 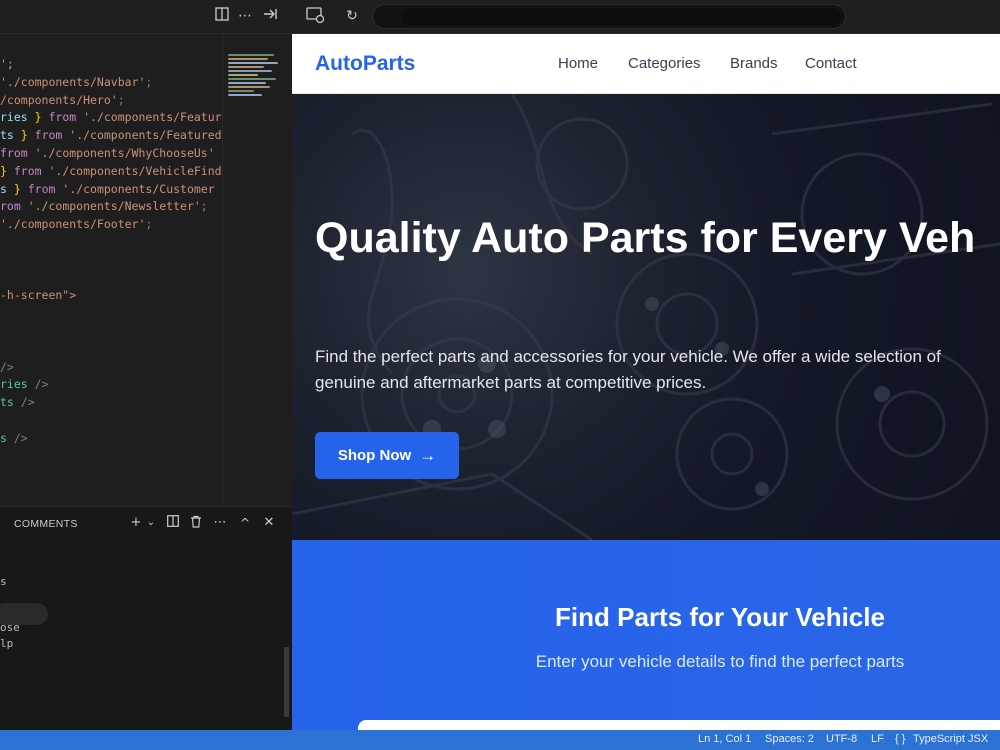 I want to click on language-braces-icon: { }, so click(x=900, y=739).